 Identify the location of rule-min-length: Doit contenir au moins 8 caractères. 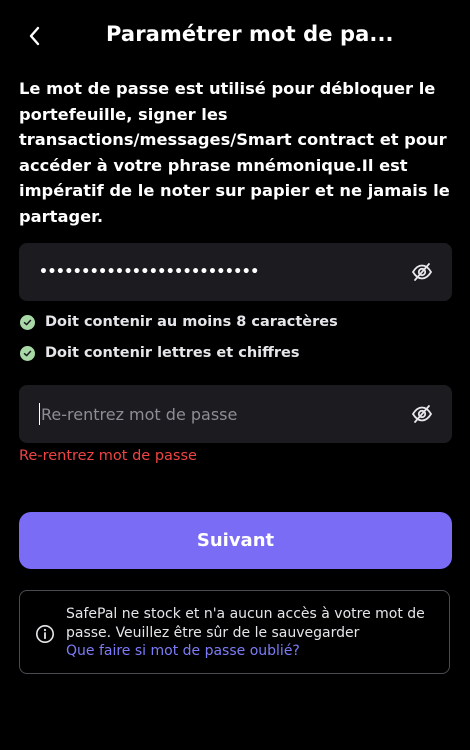
(179, 322).